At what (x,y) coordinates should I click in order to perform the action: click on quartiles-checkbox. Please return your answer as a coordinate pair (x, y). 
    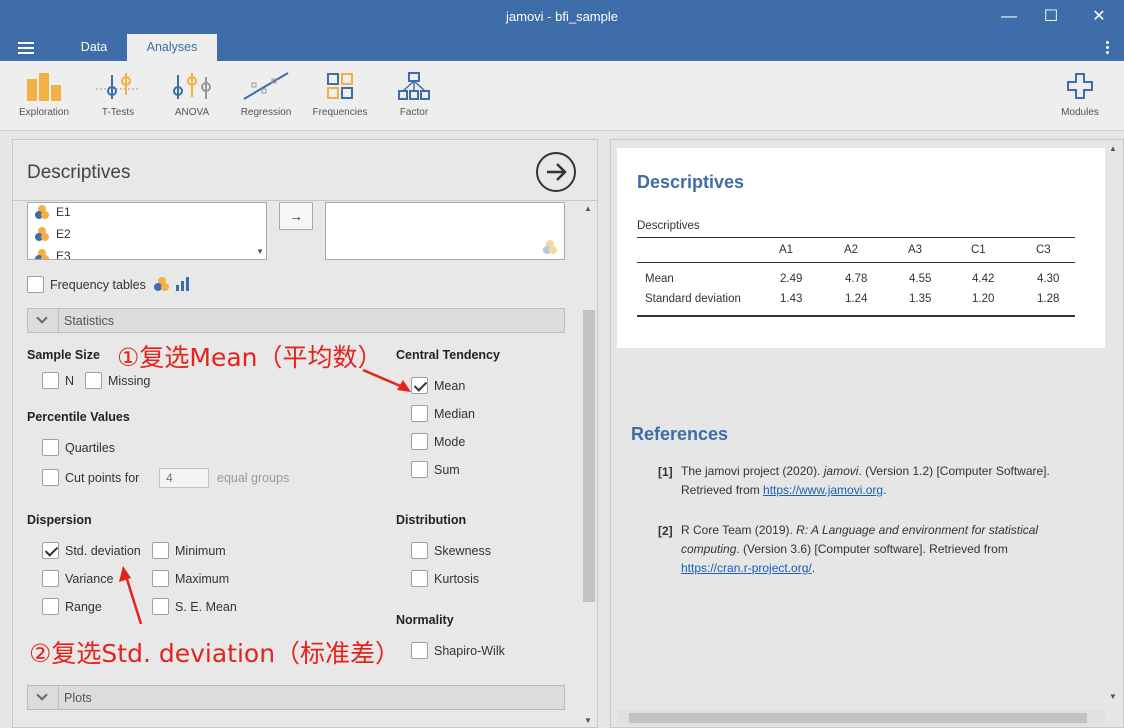
    Looking at the image, I should click on (50, 447).